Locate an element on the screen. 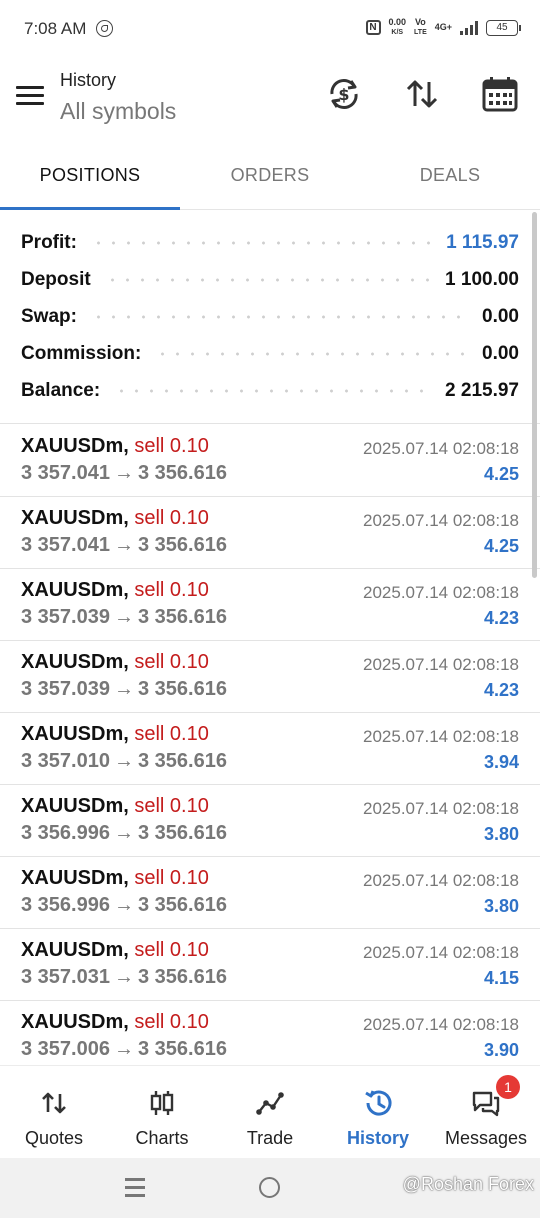  open-price: 3 357.010 is located at coordinates (65, 761).